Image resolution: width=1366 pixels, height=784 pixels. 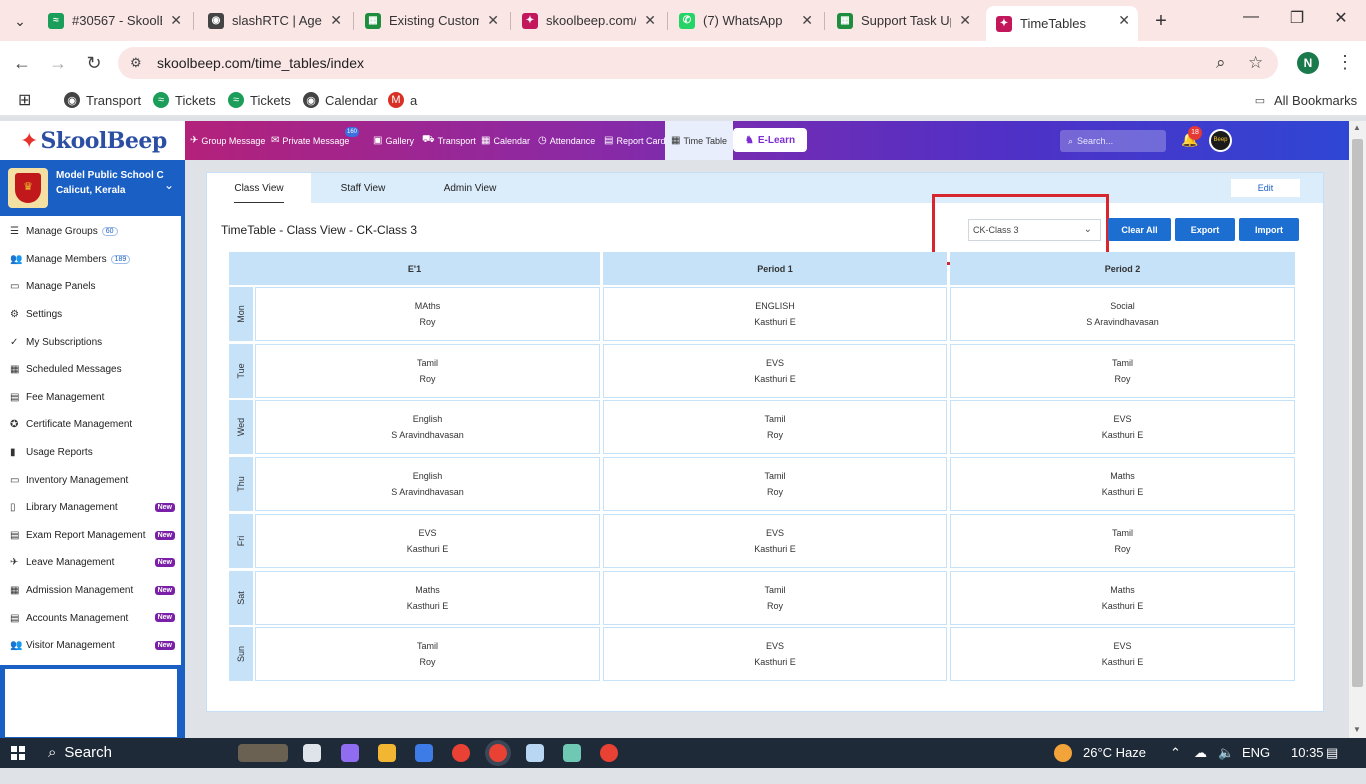 What do you see at coordinates (90, 591) in the screenshot?
I see `sidebar-item-admission-management: ▦ Admission Management New` at bounding box center [90, 591].